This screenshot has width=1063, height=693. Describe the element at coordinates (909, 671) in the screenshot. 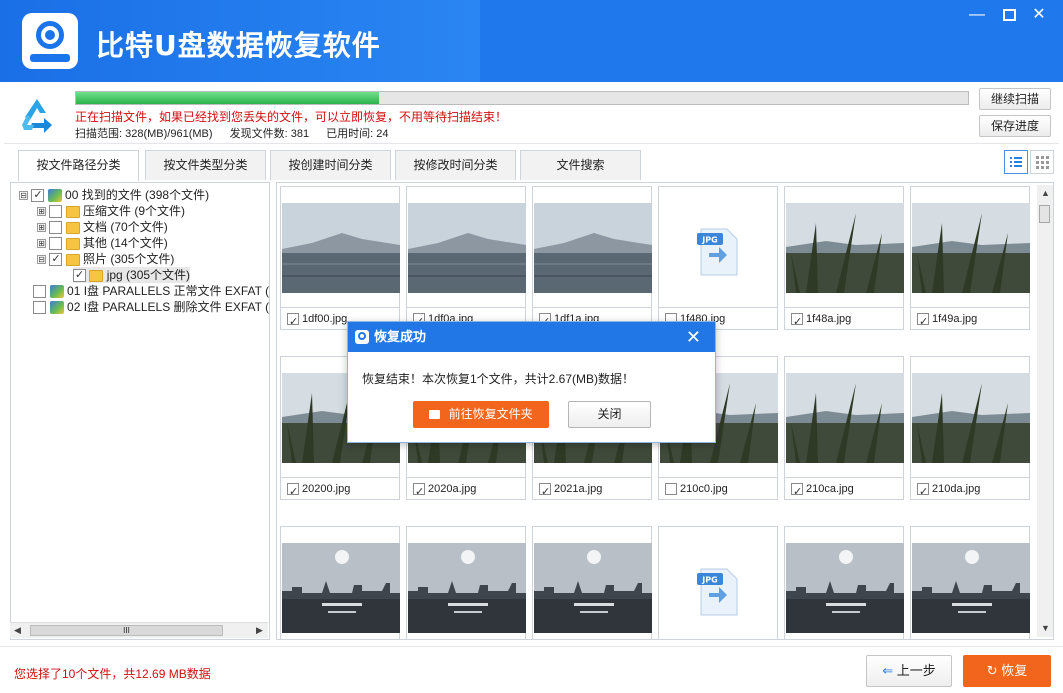

I see `previous-step-button: ⇐ 上一步` at that location.